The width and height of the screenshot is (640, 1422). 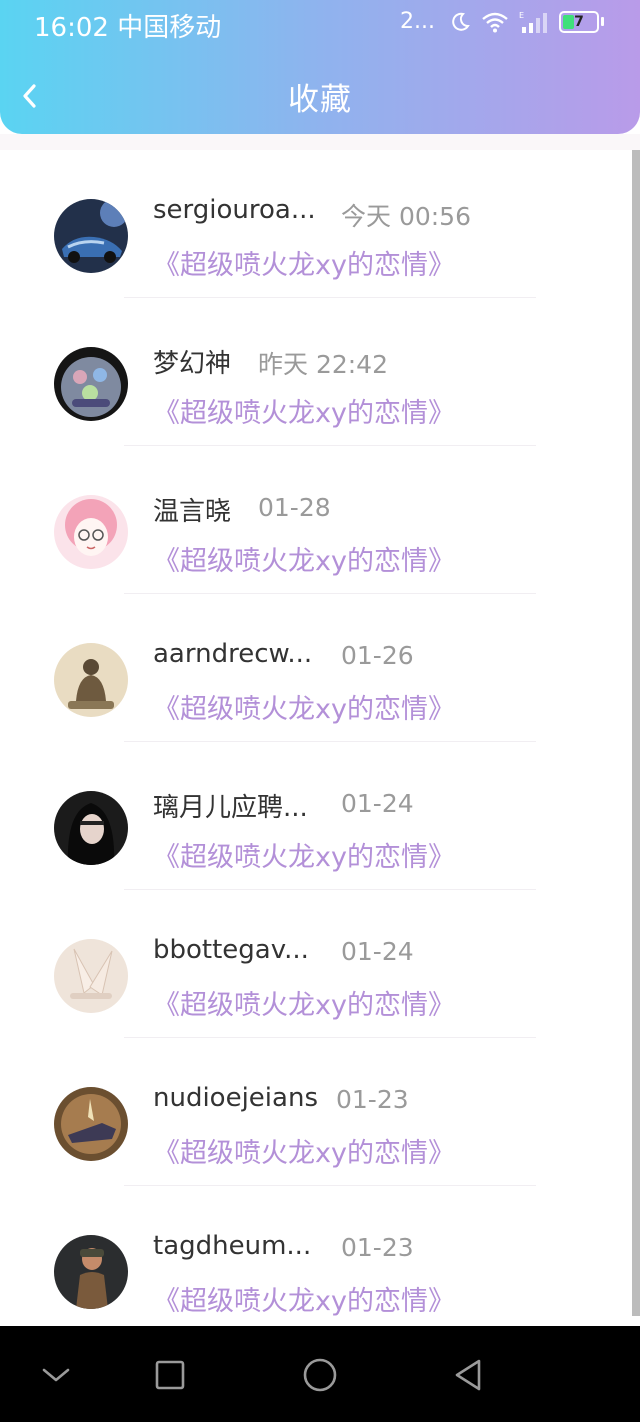 I want to click on system-navigation-bar, so click(x=320, y=1374).